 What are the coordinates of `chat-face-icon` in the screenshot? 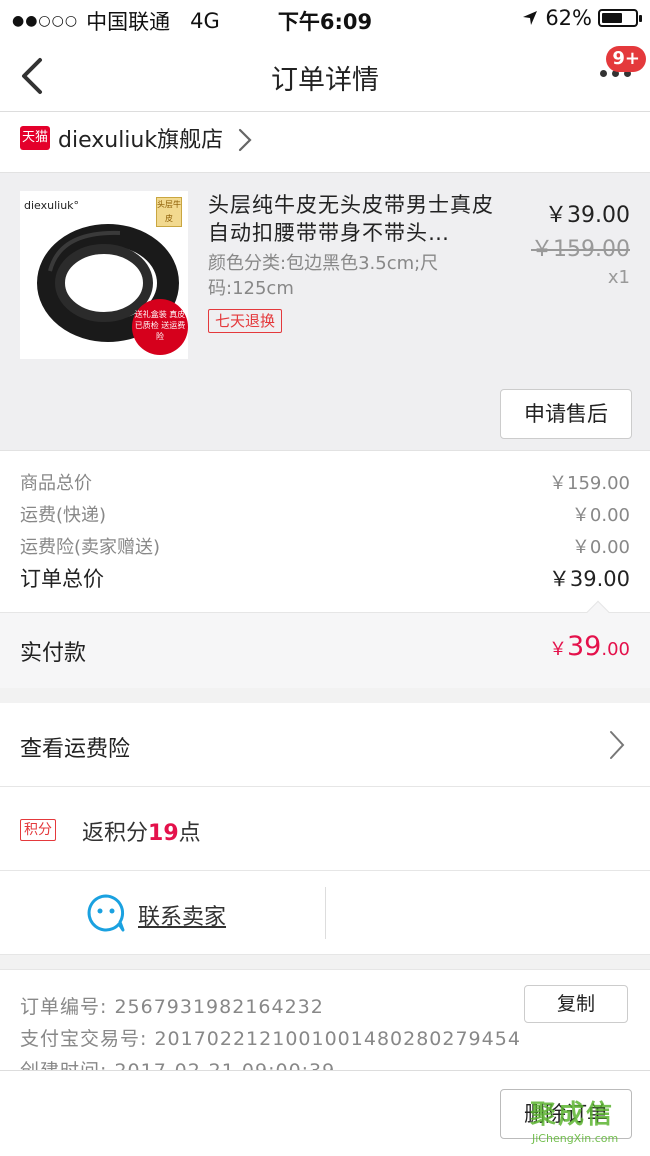 It's located at (106, 913).